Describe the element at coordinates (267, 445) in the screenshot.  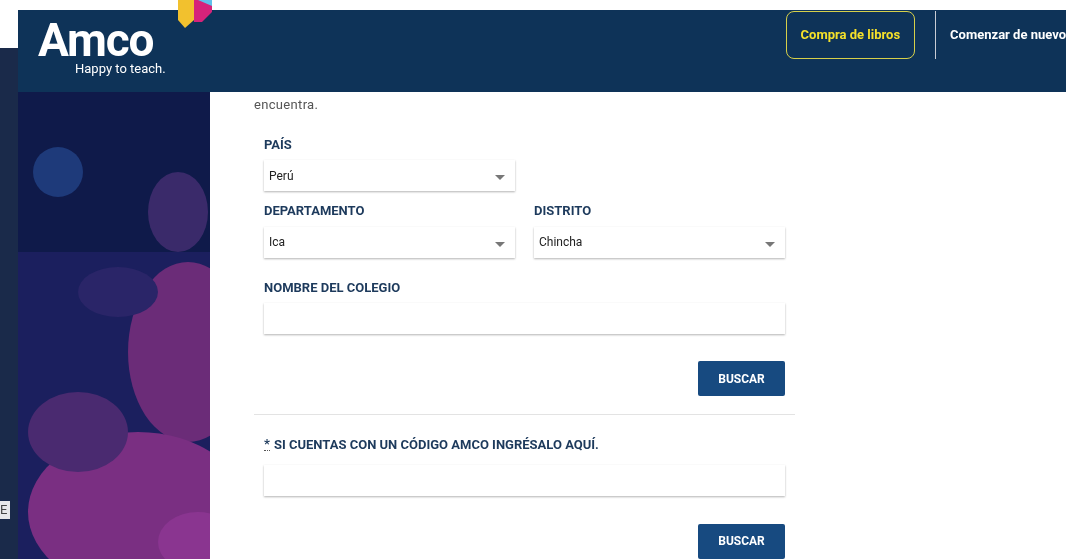
I see `required-mark: *` at that location.